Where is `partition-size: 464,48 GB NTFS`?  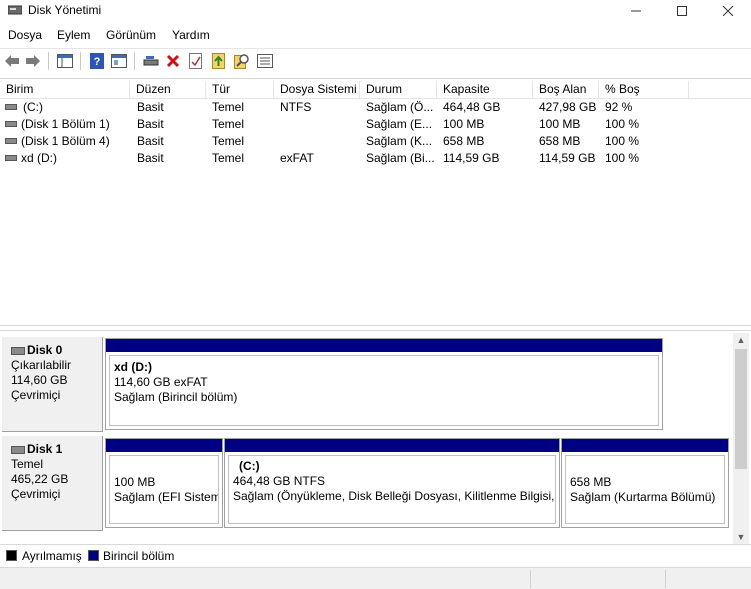 partition-size: 464,48 GB NTFS is located at coordinates (279, 481).